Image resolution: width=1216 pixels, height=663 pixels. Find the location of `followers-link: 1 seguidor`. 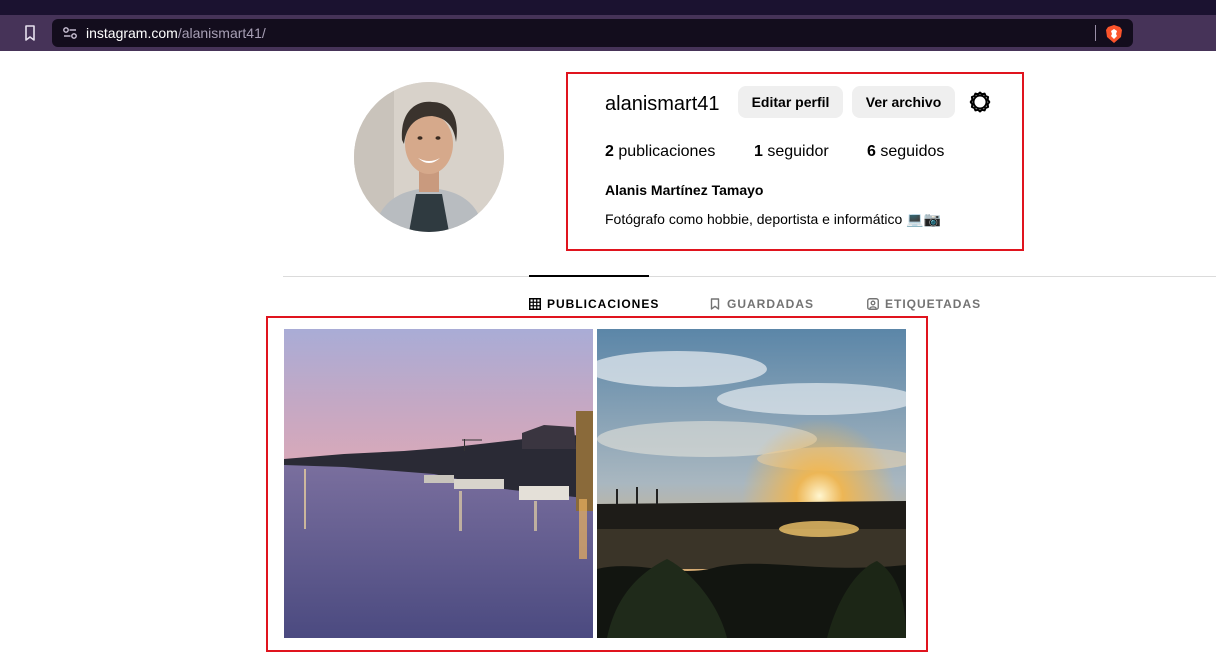

followers-link: 1 seguidor is located at coordinates (791, 152).